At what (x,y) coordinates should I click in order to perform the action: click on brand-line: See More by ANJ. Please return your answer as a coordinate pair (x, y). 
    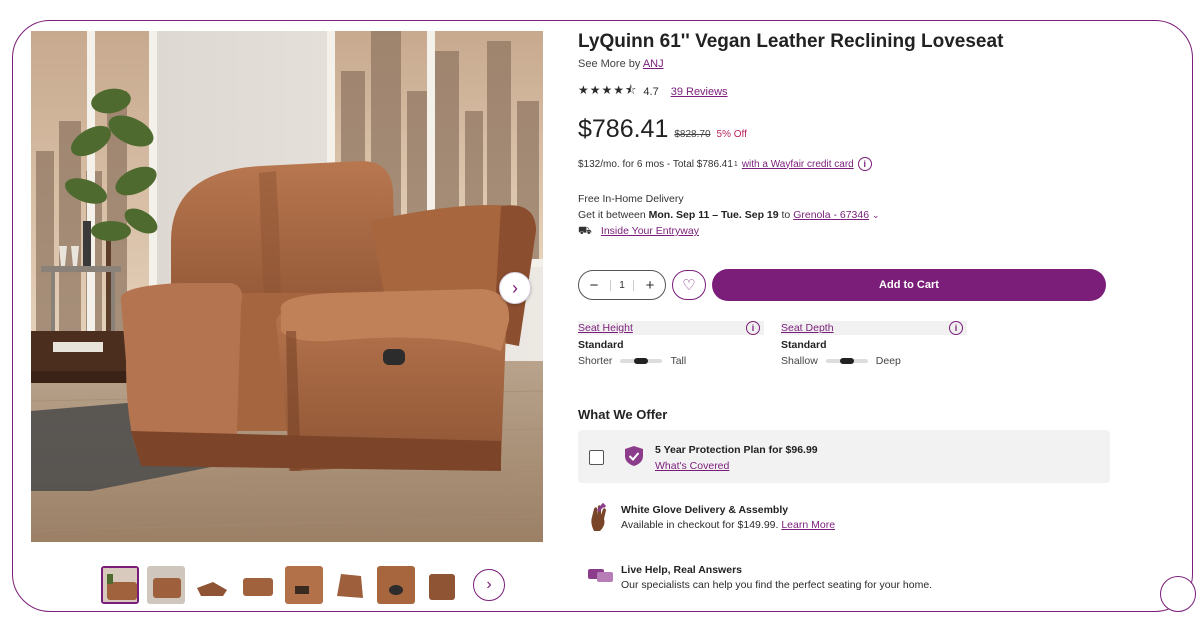
    Looking at the image, I should click on (621, 64).